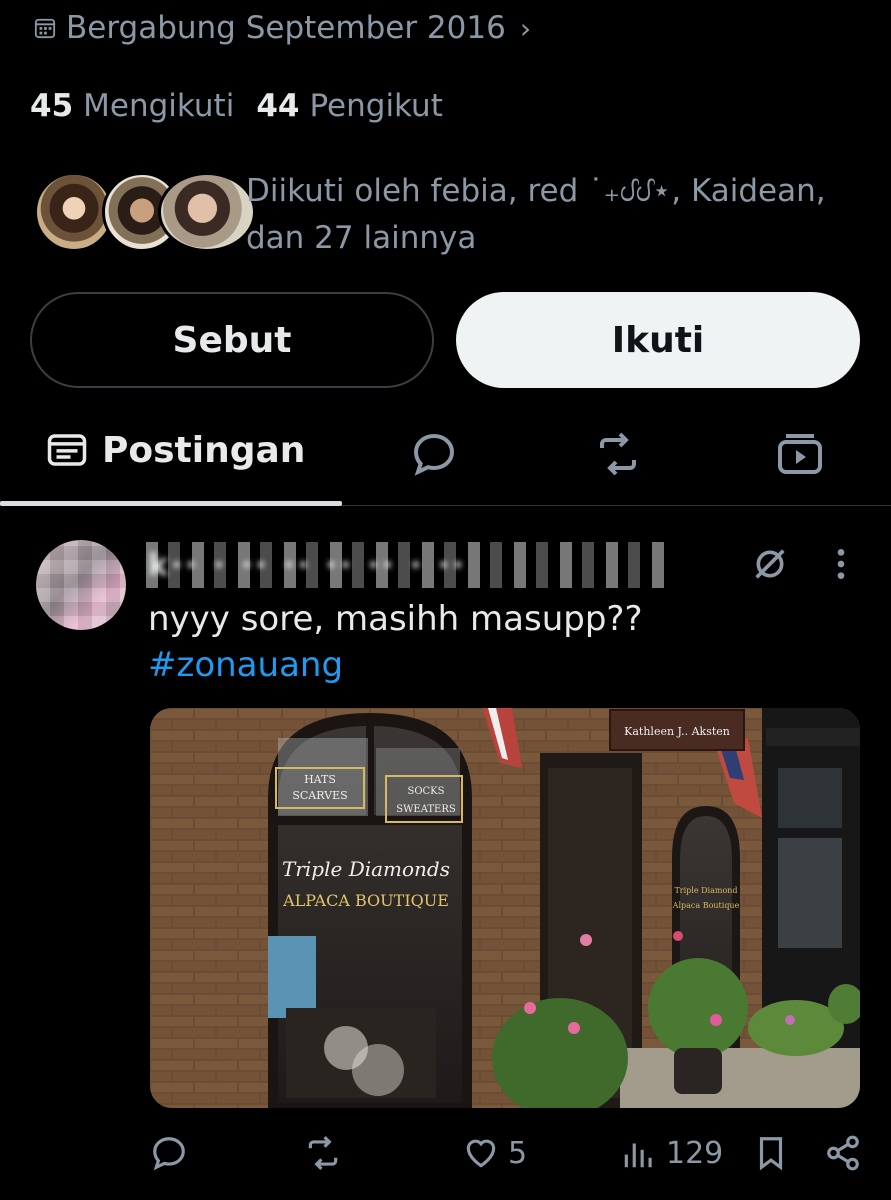 The height and width of the screenshot is (1200, 891). I want to click on profile-tabs: Postingan, so click(445, 458).